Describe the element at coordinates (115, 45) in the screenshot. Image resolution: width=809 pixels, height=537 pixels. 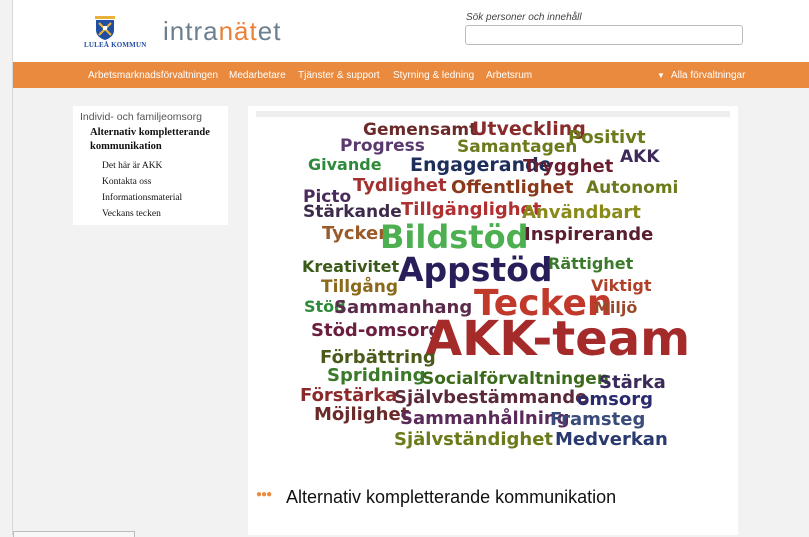
I see `logo-text: LULEÅ KOMMUN` at that location.